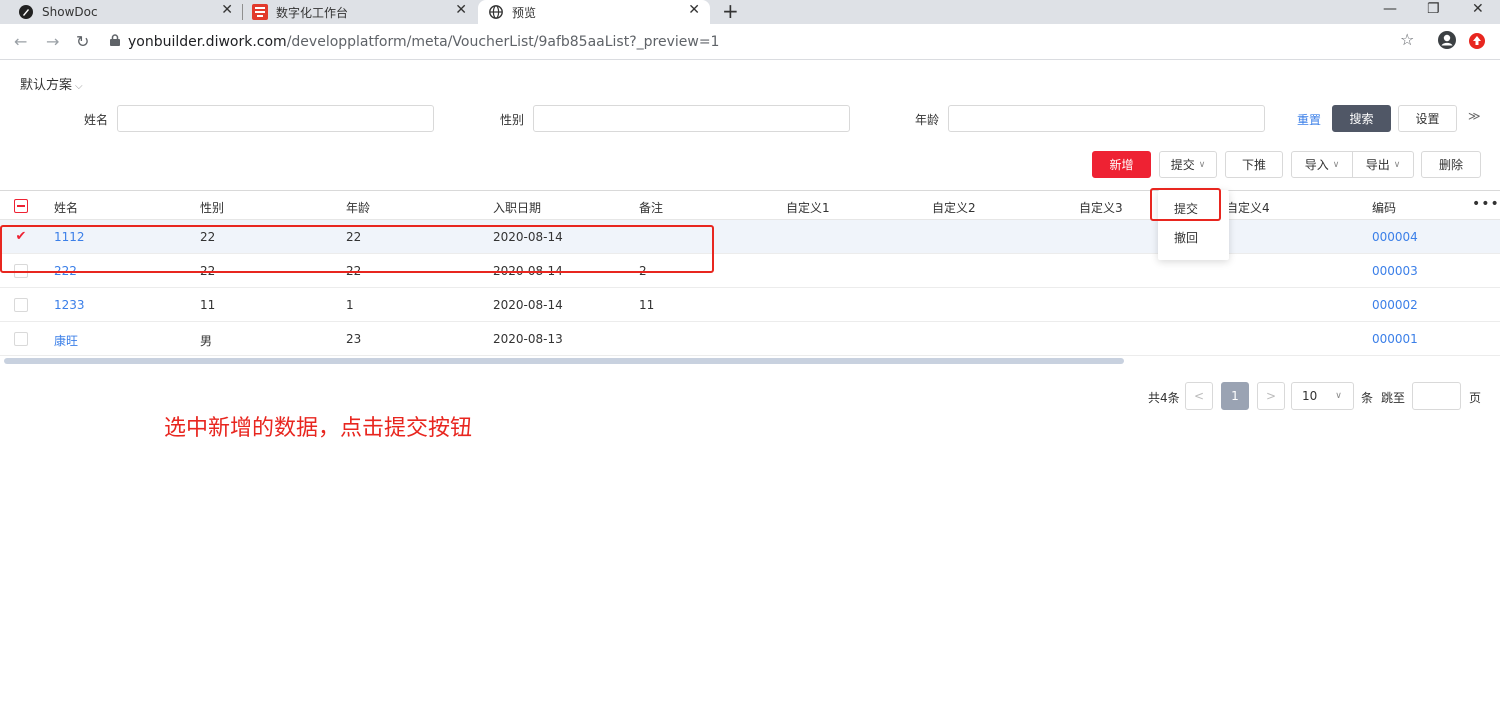  I want to click on filter-label-name: 姓名, so click(96, 120).